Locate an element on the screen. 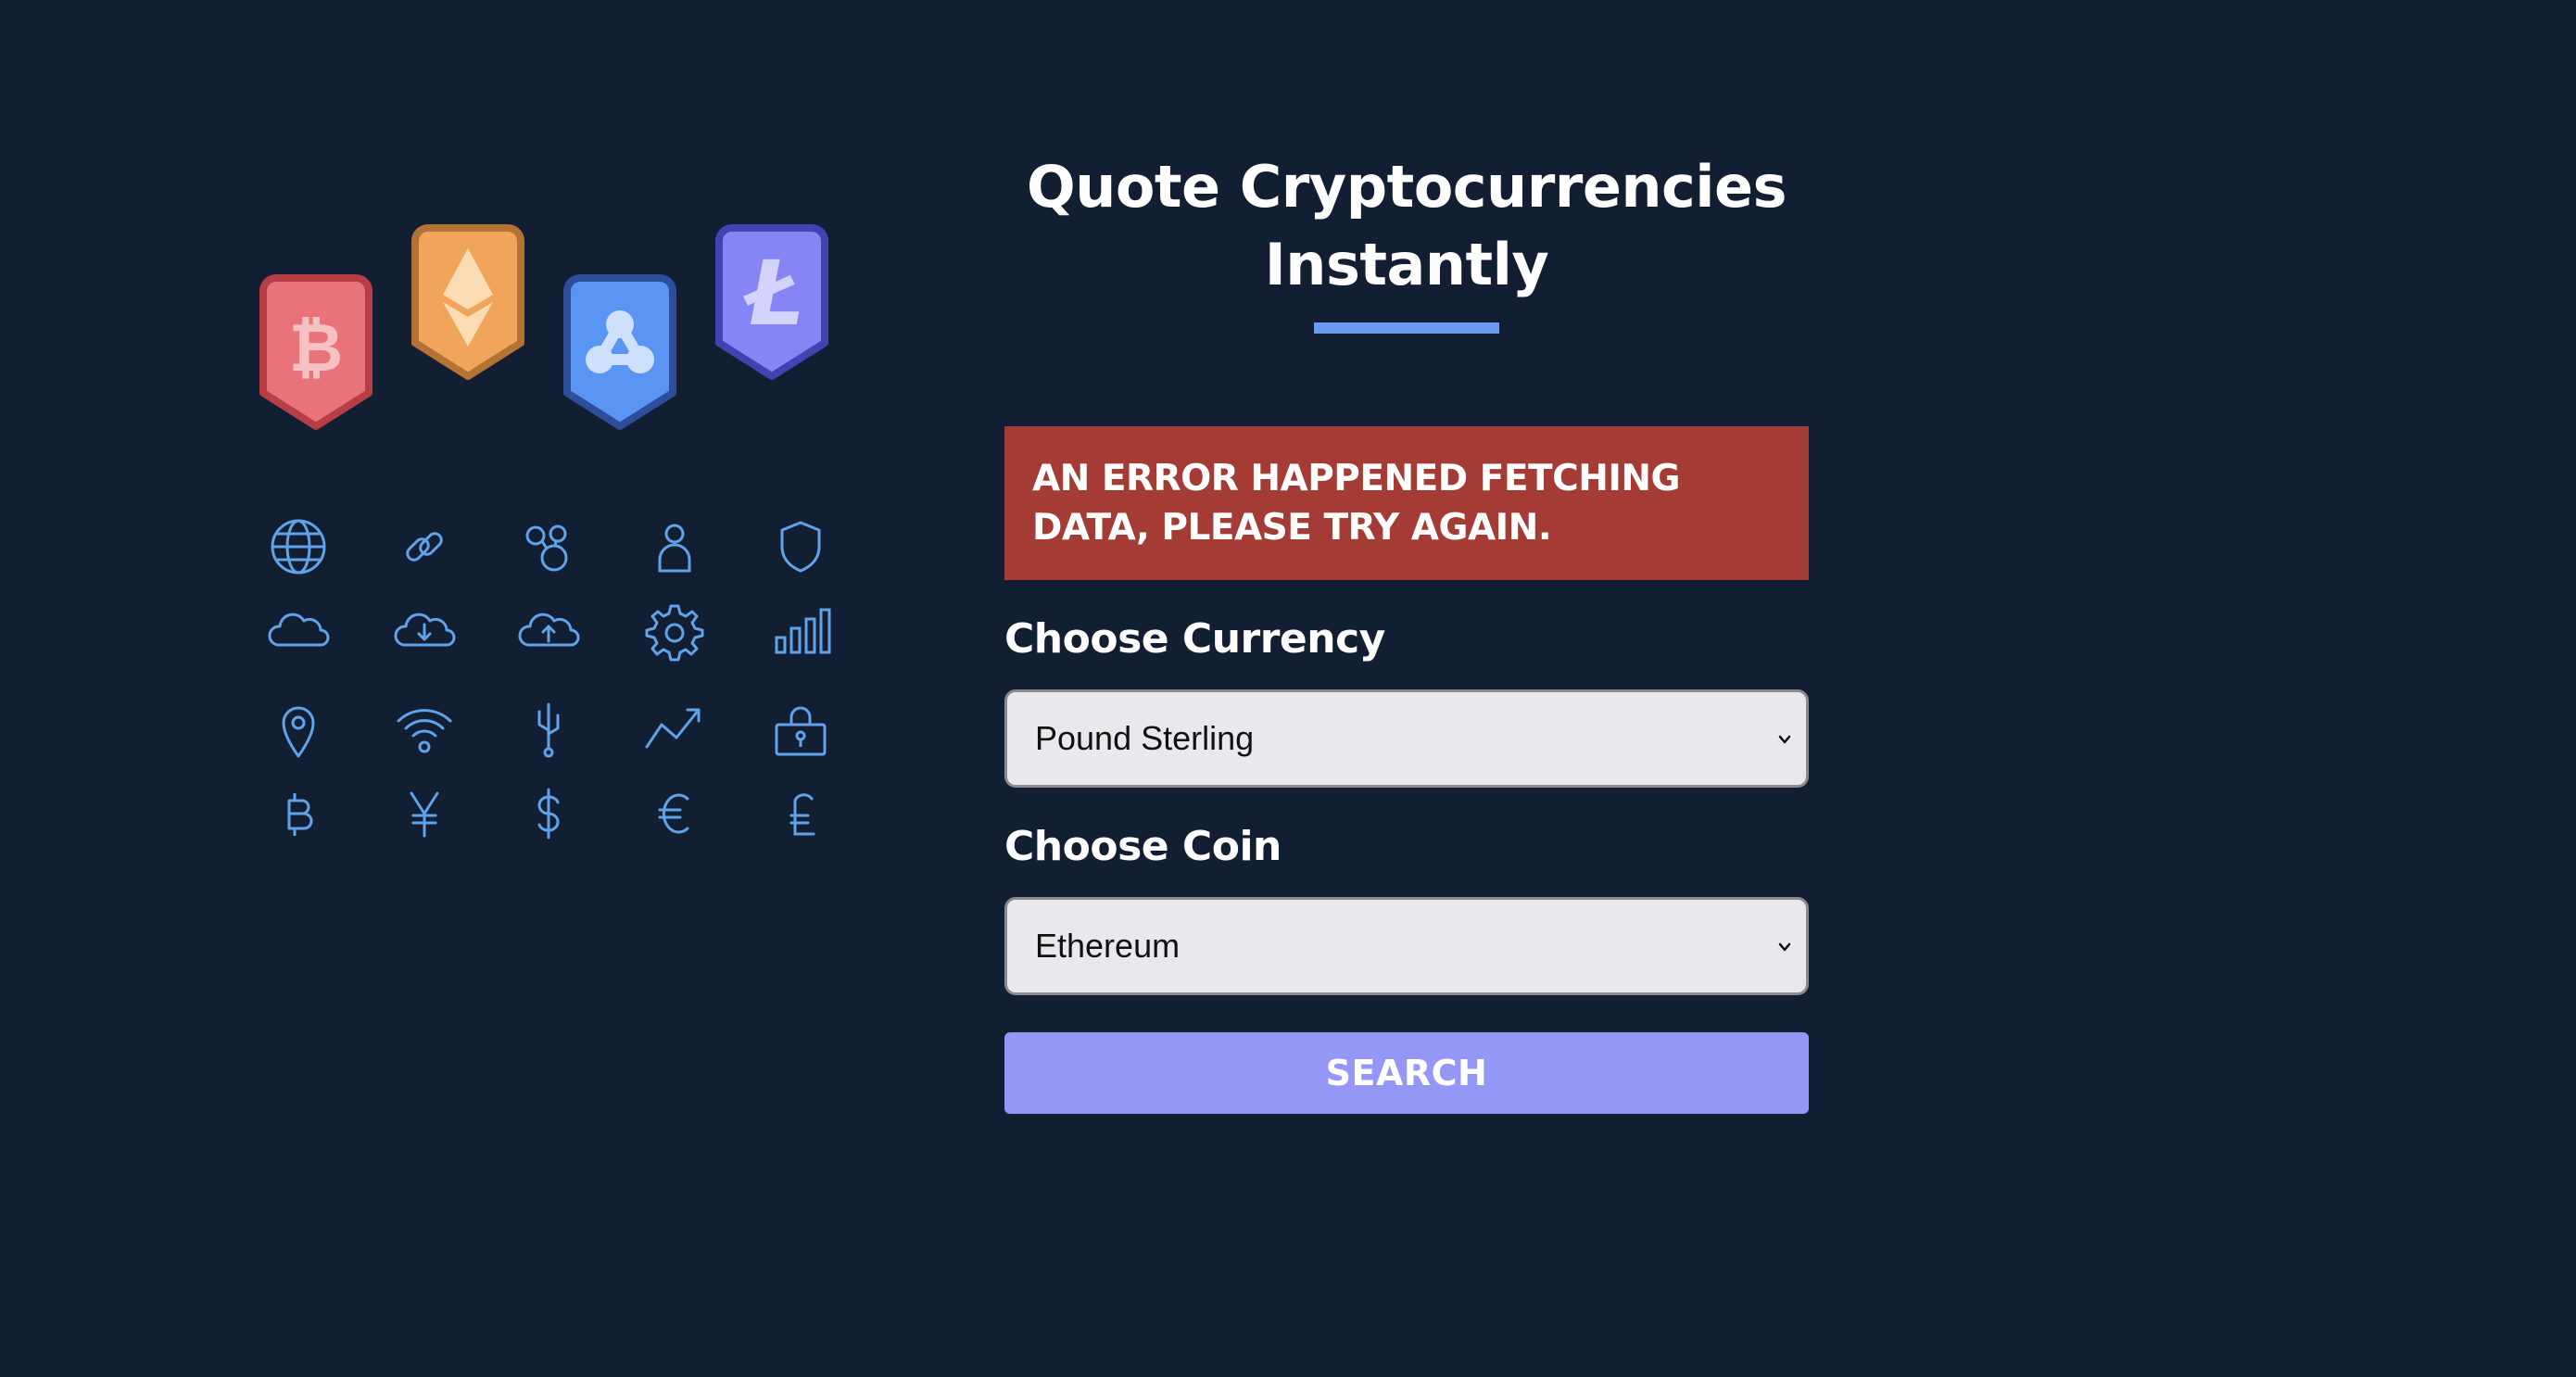 The height and width of the screenshot is (1377, 2576). wifi-icon is located at coordinates (424, 730).